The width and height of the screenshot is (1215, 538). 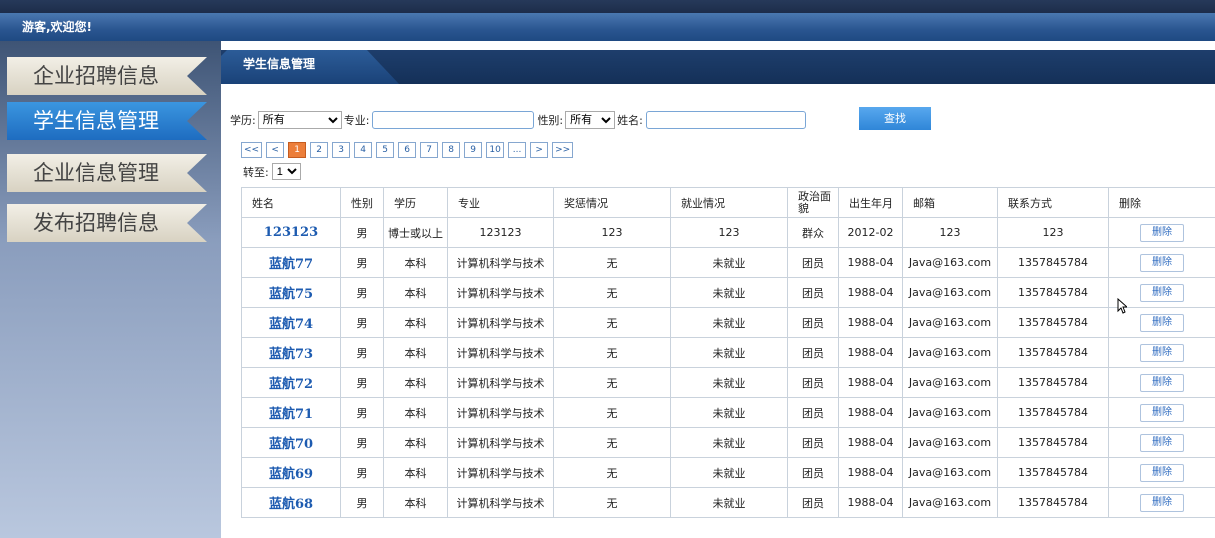 I want to click on education-select: 所有, so click(x=299, y=120).